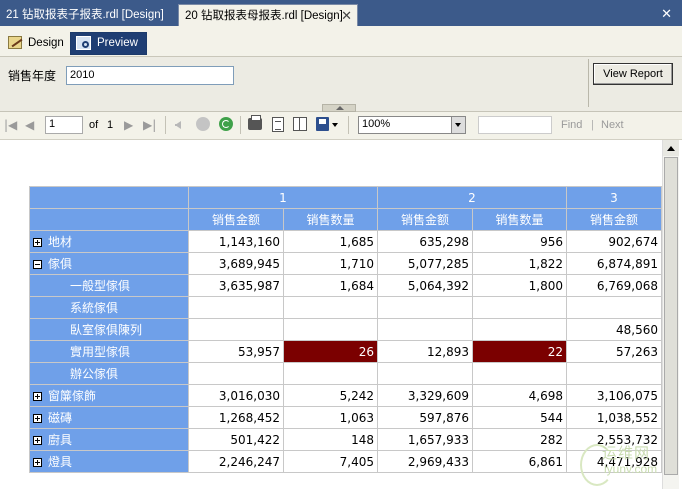 The image size is (682, 489). Describe the element at coordinates (109, 241) in the screenshot. I see `row-header: 地材` at that location.